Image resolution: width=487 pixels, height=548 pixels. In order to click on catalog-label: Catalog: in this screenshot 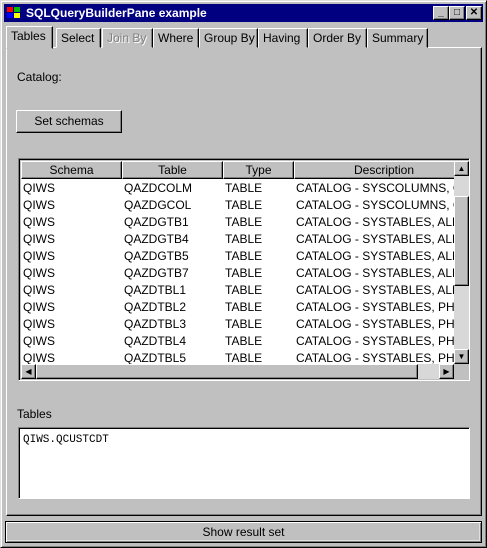, I will do `click(39, 77)`.